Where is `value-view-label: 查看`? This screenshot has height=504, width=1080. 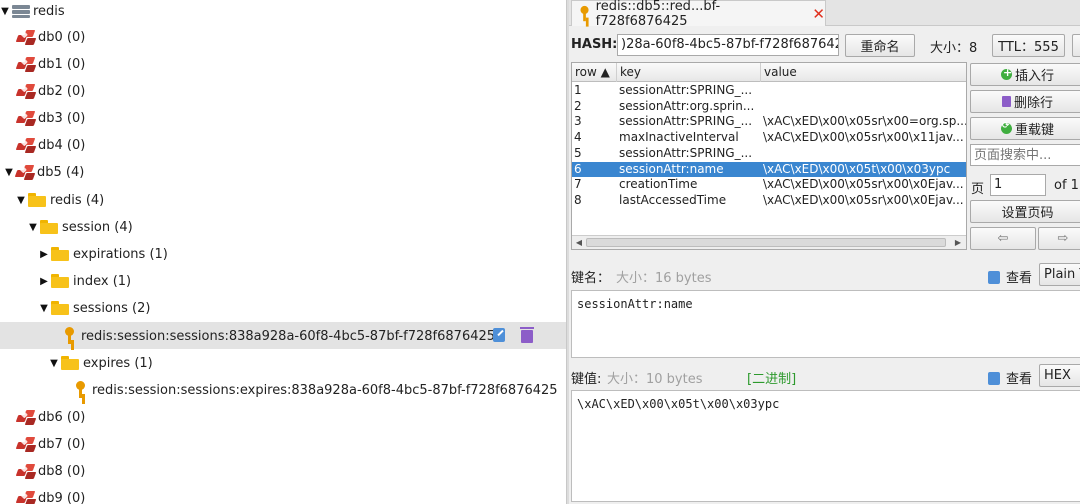
value-view-label: 查看 is located at coordinates (1010, 377).